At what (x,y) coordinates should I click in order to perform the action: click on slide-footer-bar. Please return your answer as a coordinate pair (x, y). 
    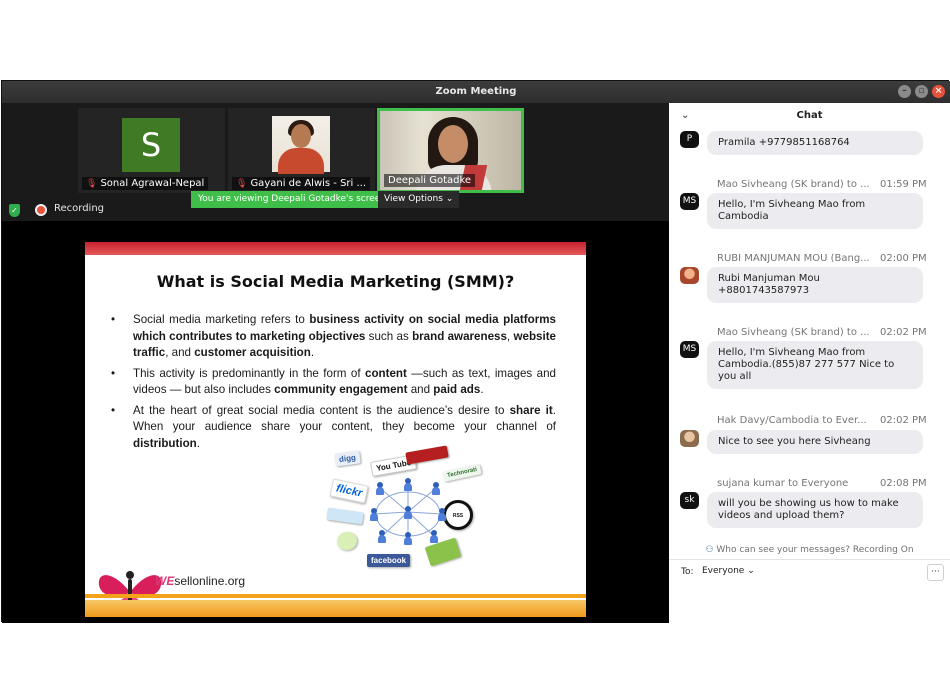
    Looking at the image, I should click on (335, 608).